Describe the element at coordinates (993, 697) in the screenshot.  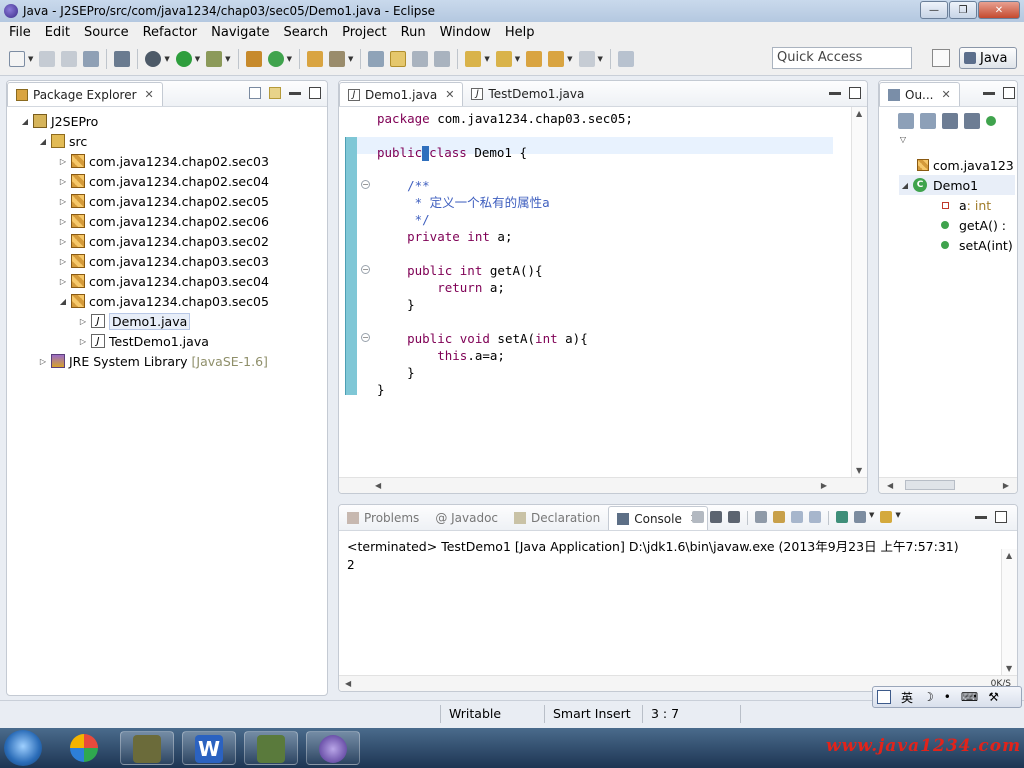
I see `tools-icon: ⚒` at that location.